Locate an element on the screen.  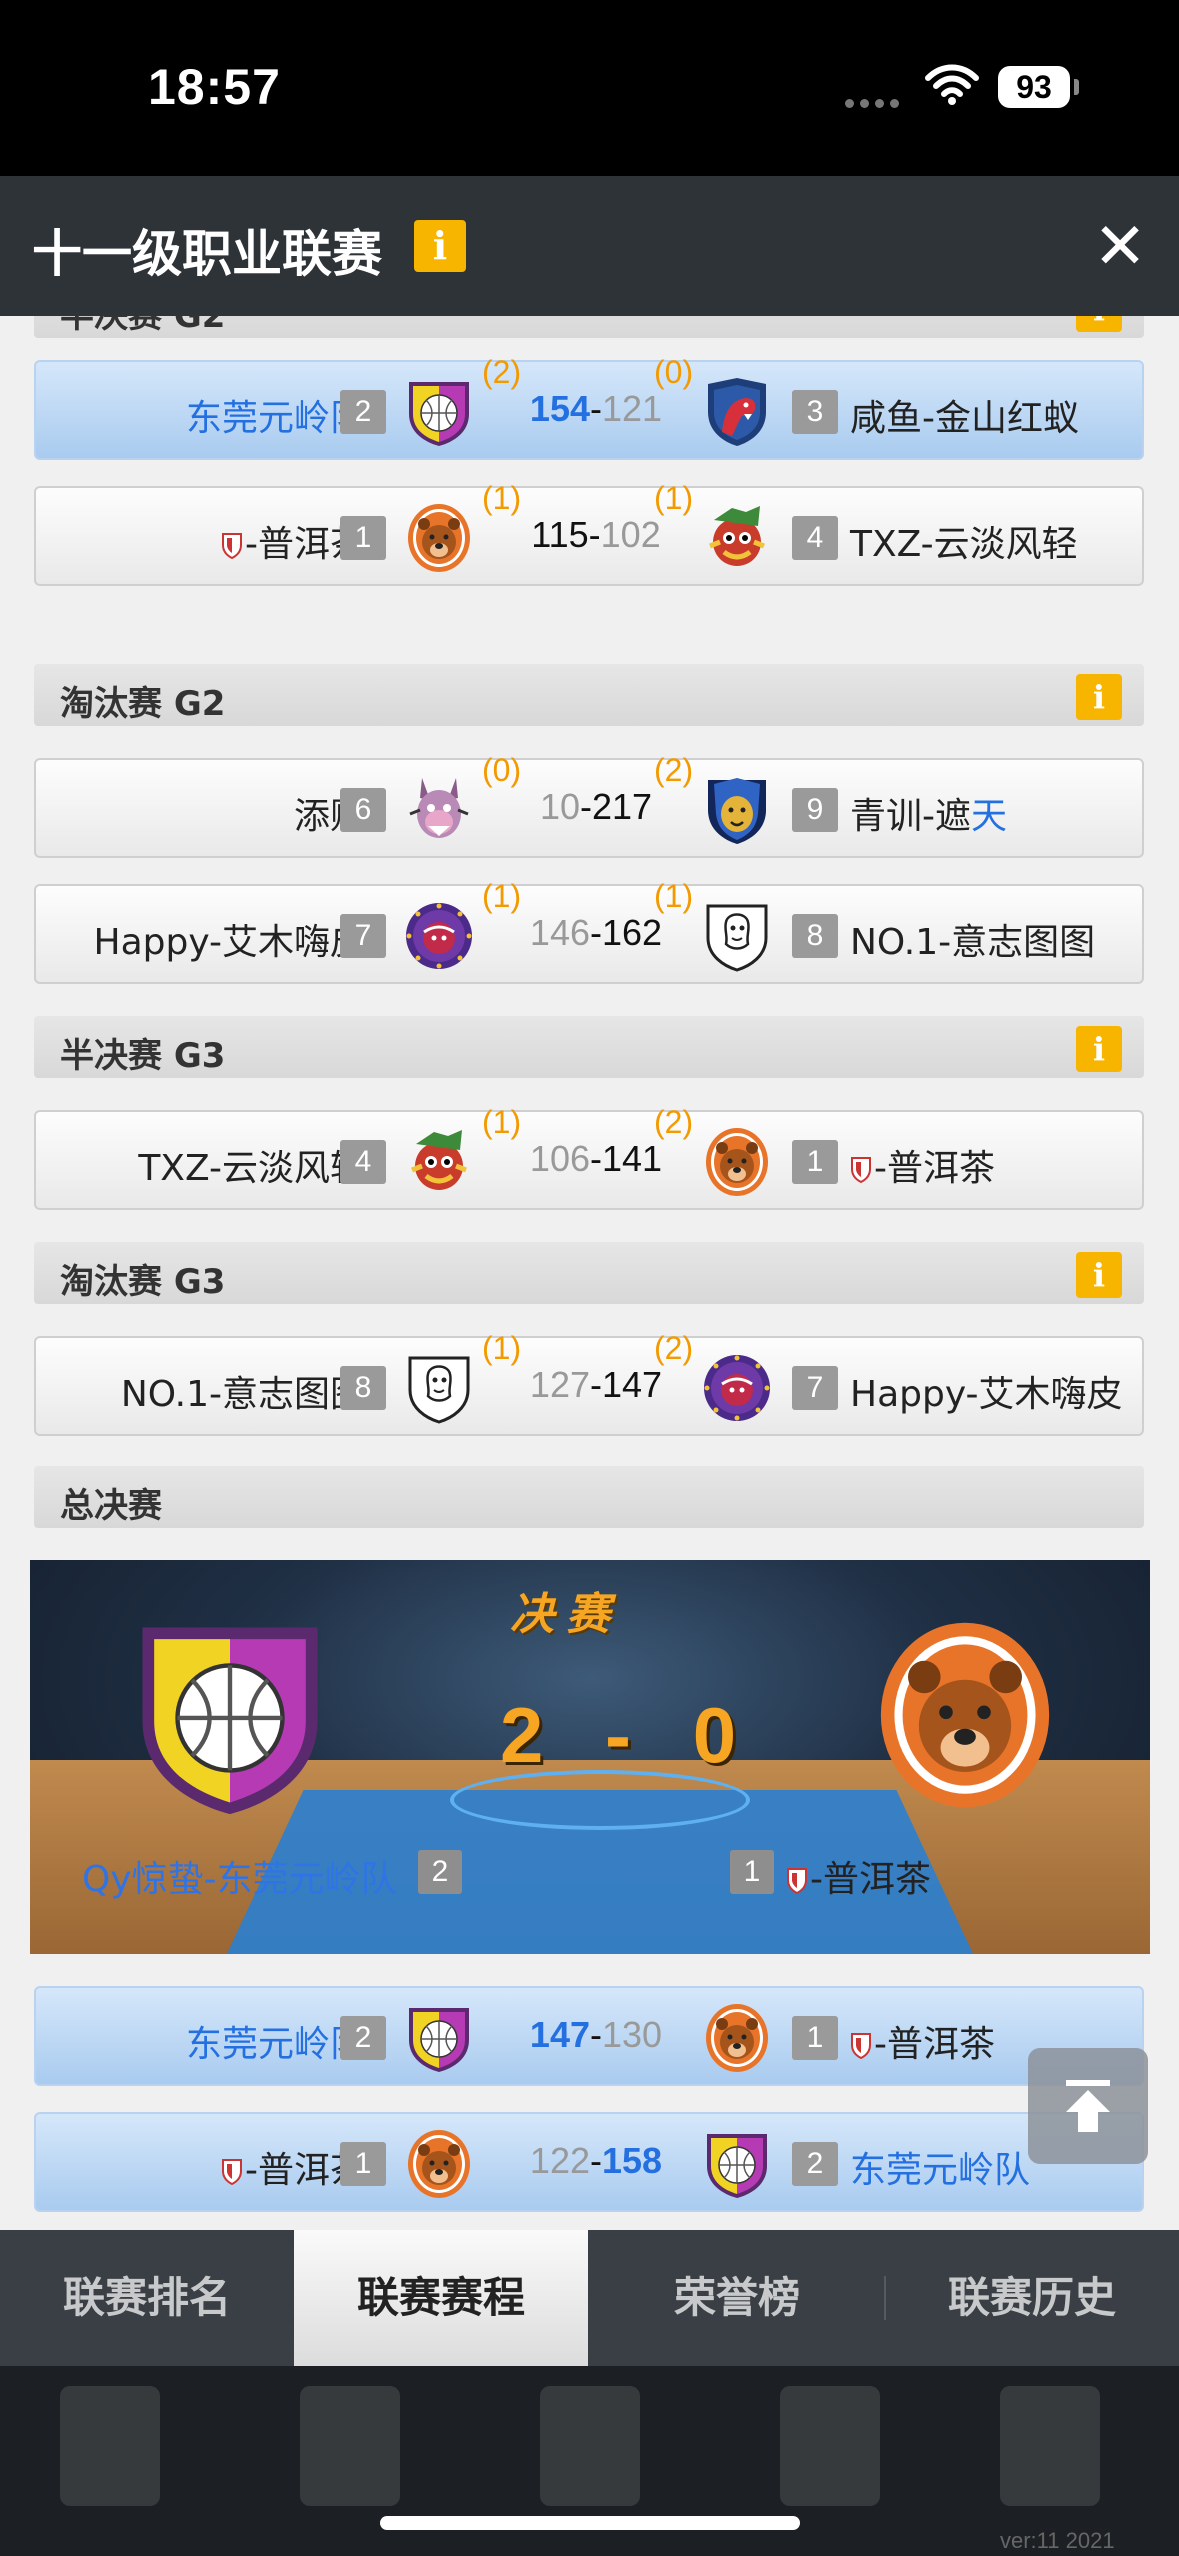
right-team-name: NO.1-意志图图 is located at coordinates (972, 939).